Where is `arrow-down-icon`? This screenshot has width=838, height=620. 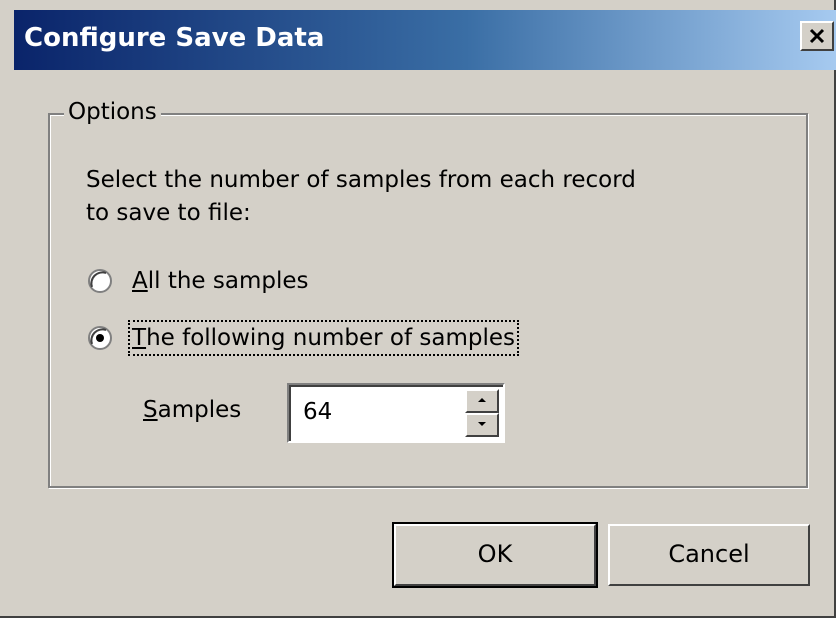
arrow-down-icon is located at coordinates (482, 424).